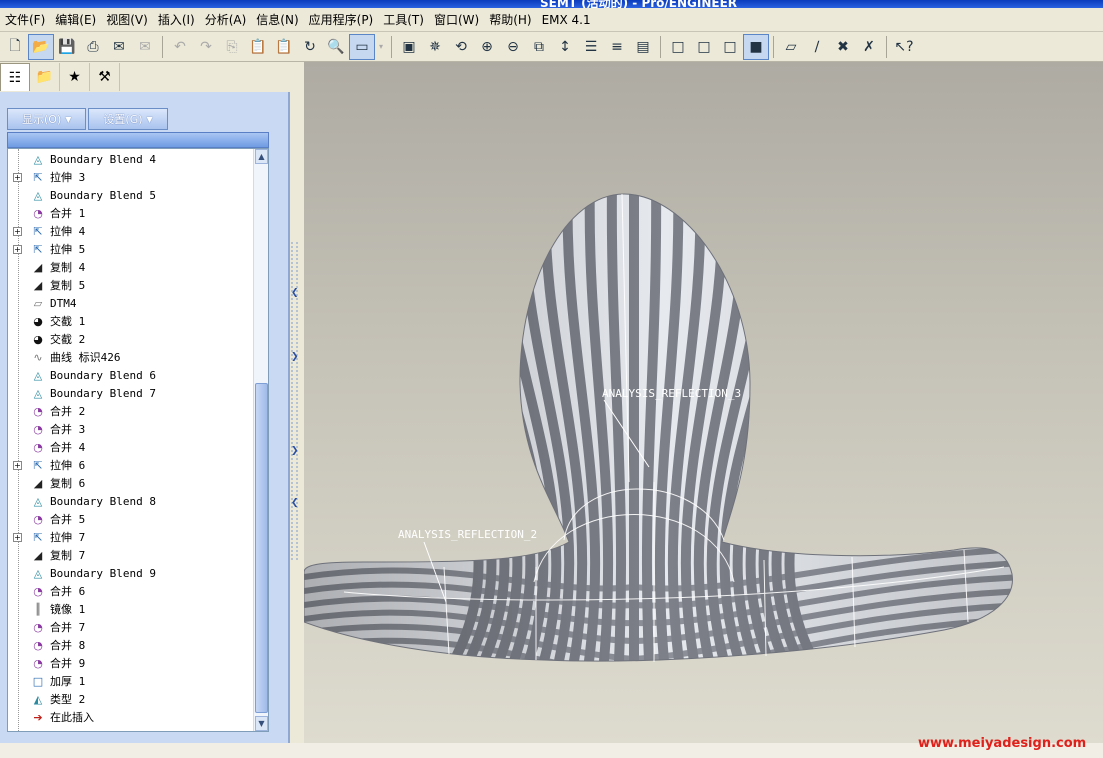 The image size is (1103, 758). What do you see at coordinates (93, 47) in the screenshot?
I see `print-icon: ⎙` at bounding box center [93, 47].